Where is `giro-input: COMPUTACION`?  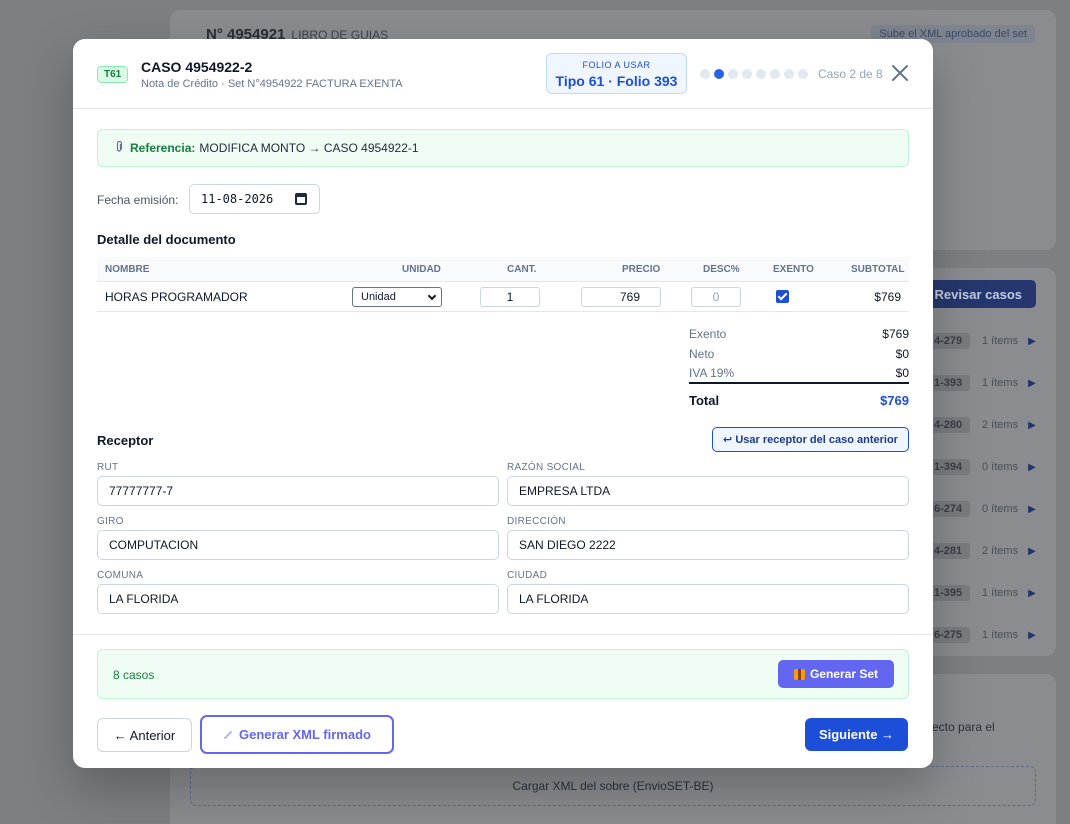 giro-input: COMPUTACION is located at coordinates (298, 545).